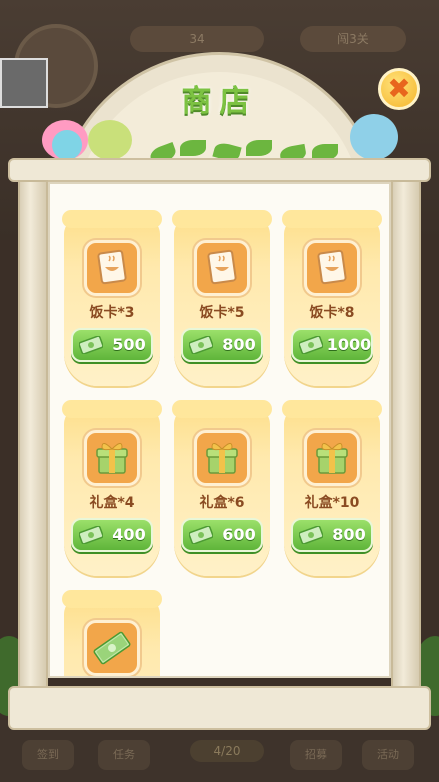 Image resolution: width=439 pixels, height=782 pixels. I want to click on item-name: 礼盒*4, so click(112, 503).